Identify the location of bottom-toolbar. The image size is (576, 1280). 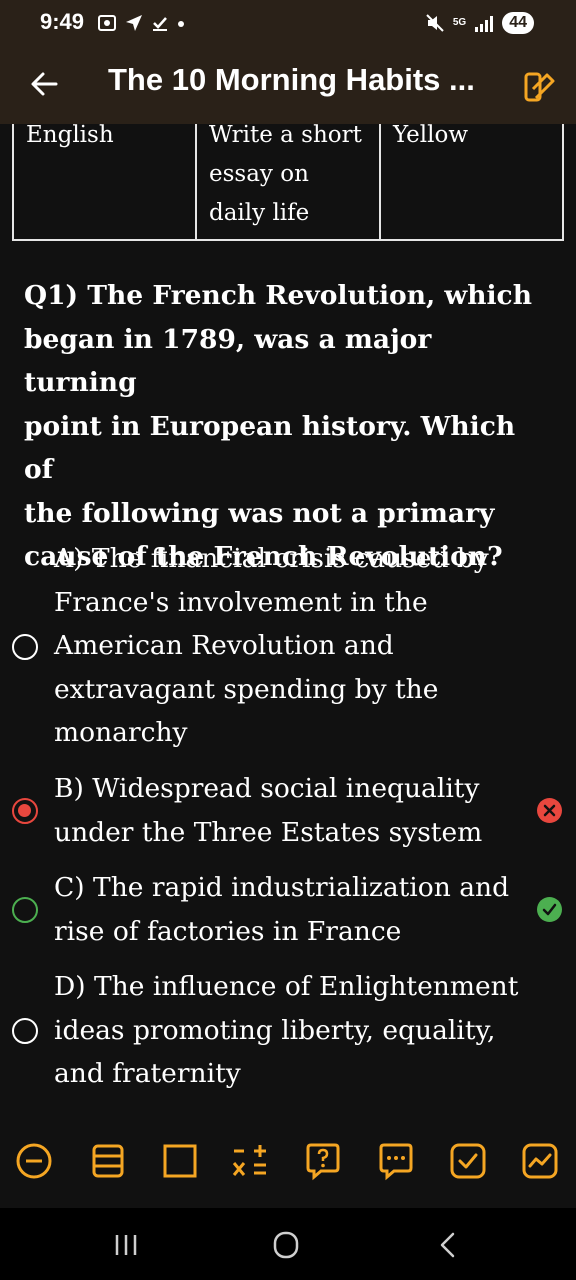
(288, 1161).